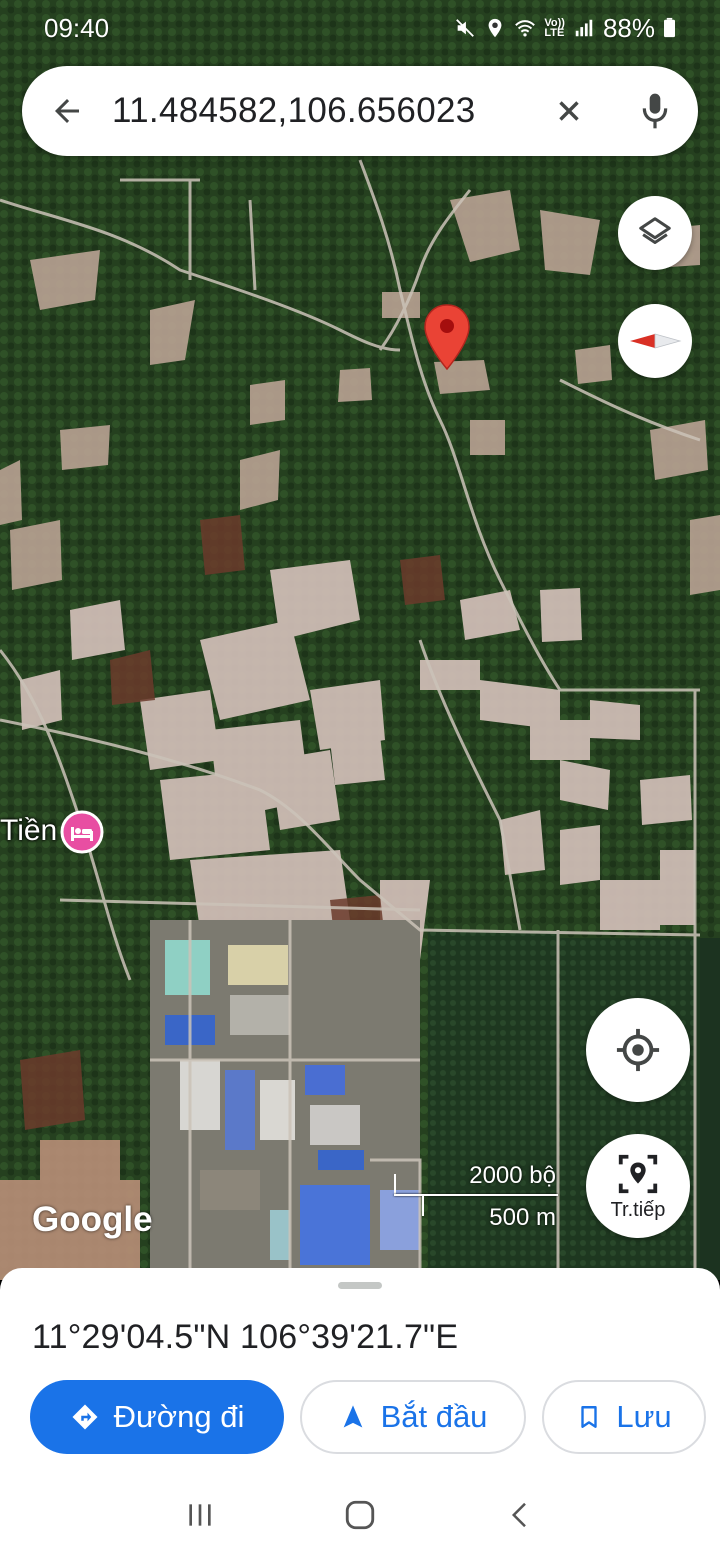 This screenshot has width=720, height=1560. Describe the element at coordinates (447, 337) in the screenshot. I see `location-pin-icon` at that location.